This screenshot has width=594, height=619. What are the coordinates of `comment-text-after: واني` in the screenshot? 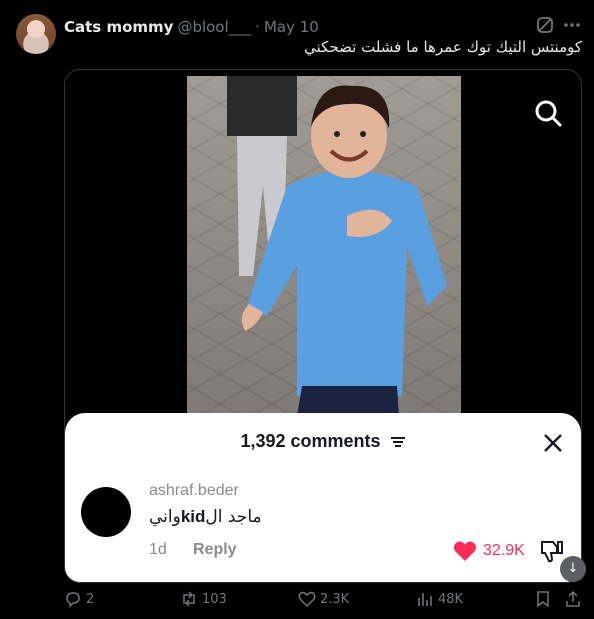 It's located at (165, 517).